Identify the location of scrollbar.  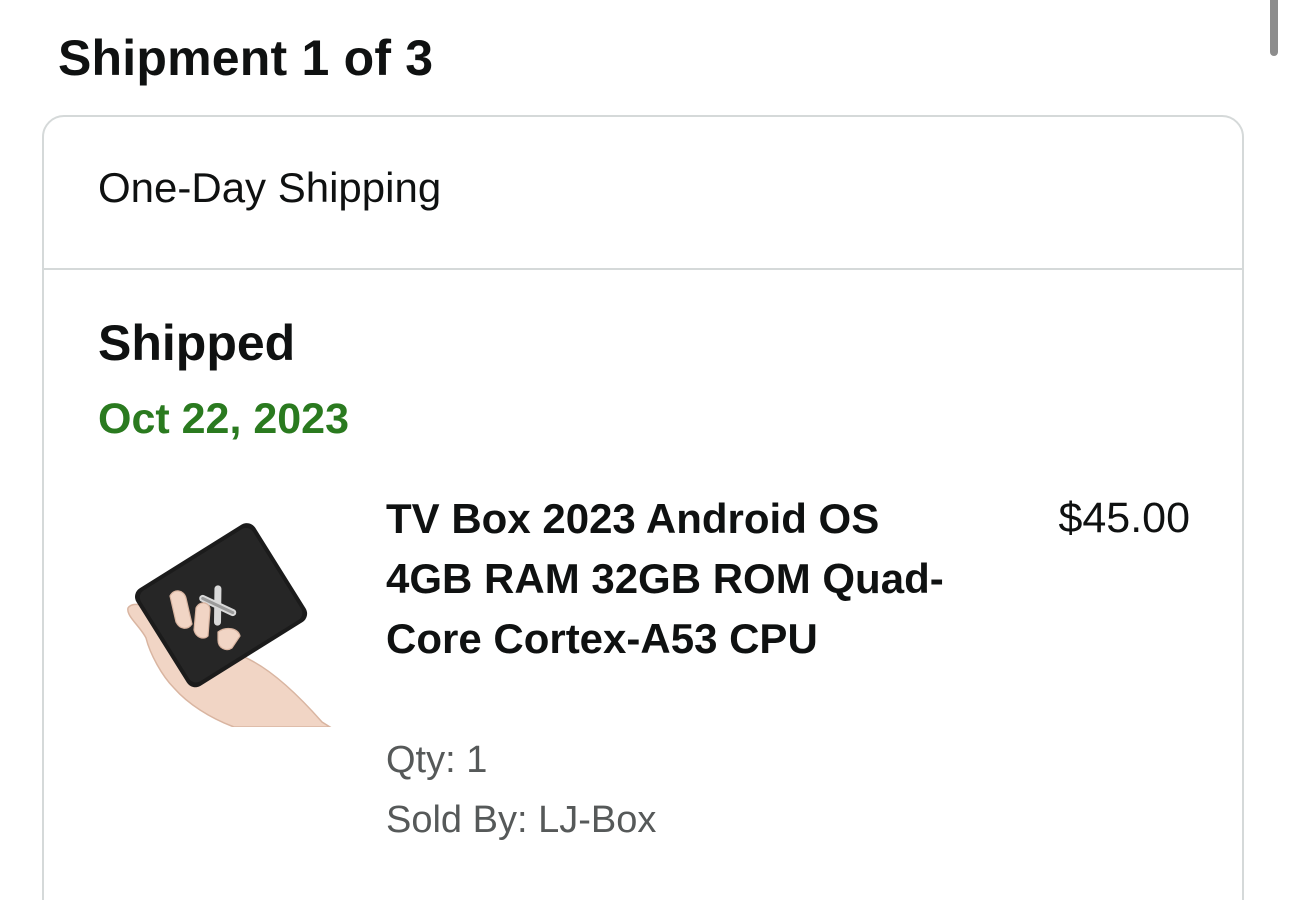
(1274, 28).